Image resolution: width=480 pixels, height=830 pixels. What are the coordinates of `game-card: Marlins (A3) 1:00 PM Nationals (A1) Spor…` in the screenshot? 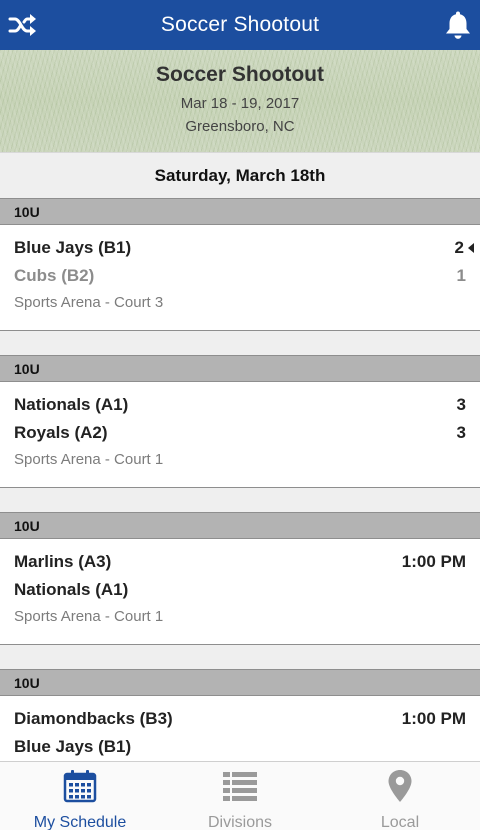 It's located at (240, 592).